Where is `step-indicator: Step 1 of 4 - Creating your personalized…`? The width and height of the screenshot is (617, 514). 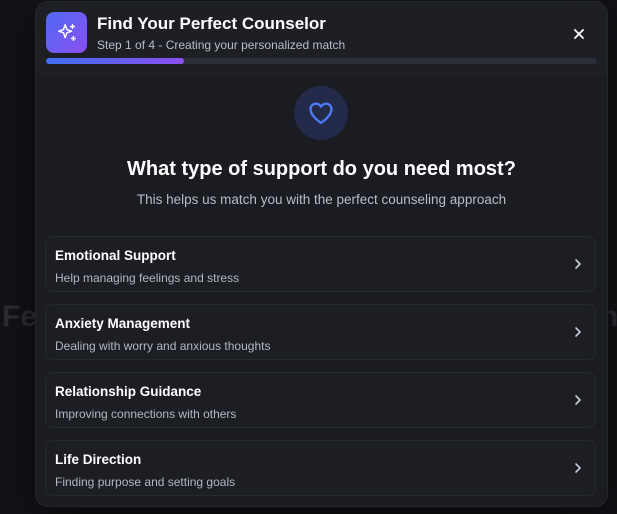
step-indicator: Step 1 of 4 - Creating your personalized… is located at coordinates (221, 45).